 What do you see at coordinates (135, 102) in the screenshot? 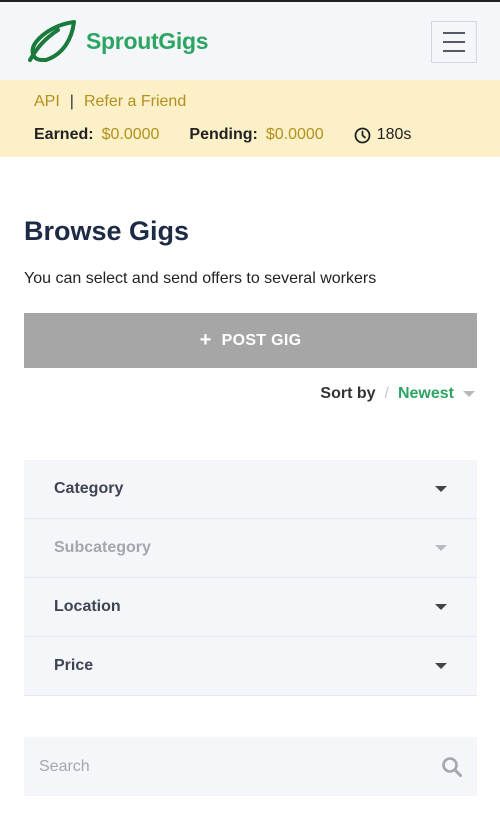
I see `refer-friend-link: Refer a Friend` at bounding box center [135, 102].